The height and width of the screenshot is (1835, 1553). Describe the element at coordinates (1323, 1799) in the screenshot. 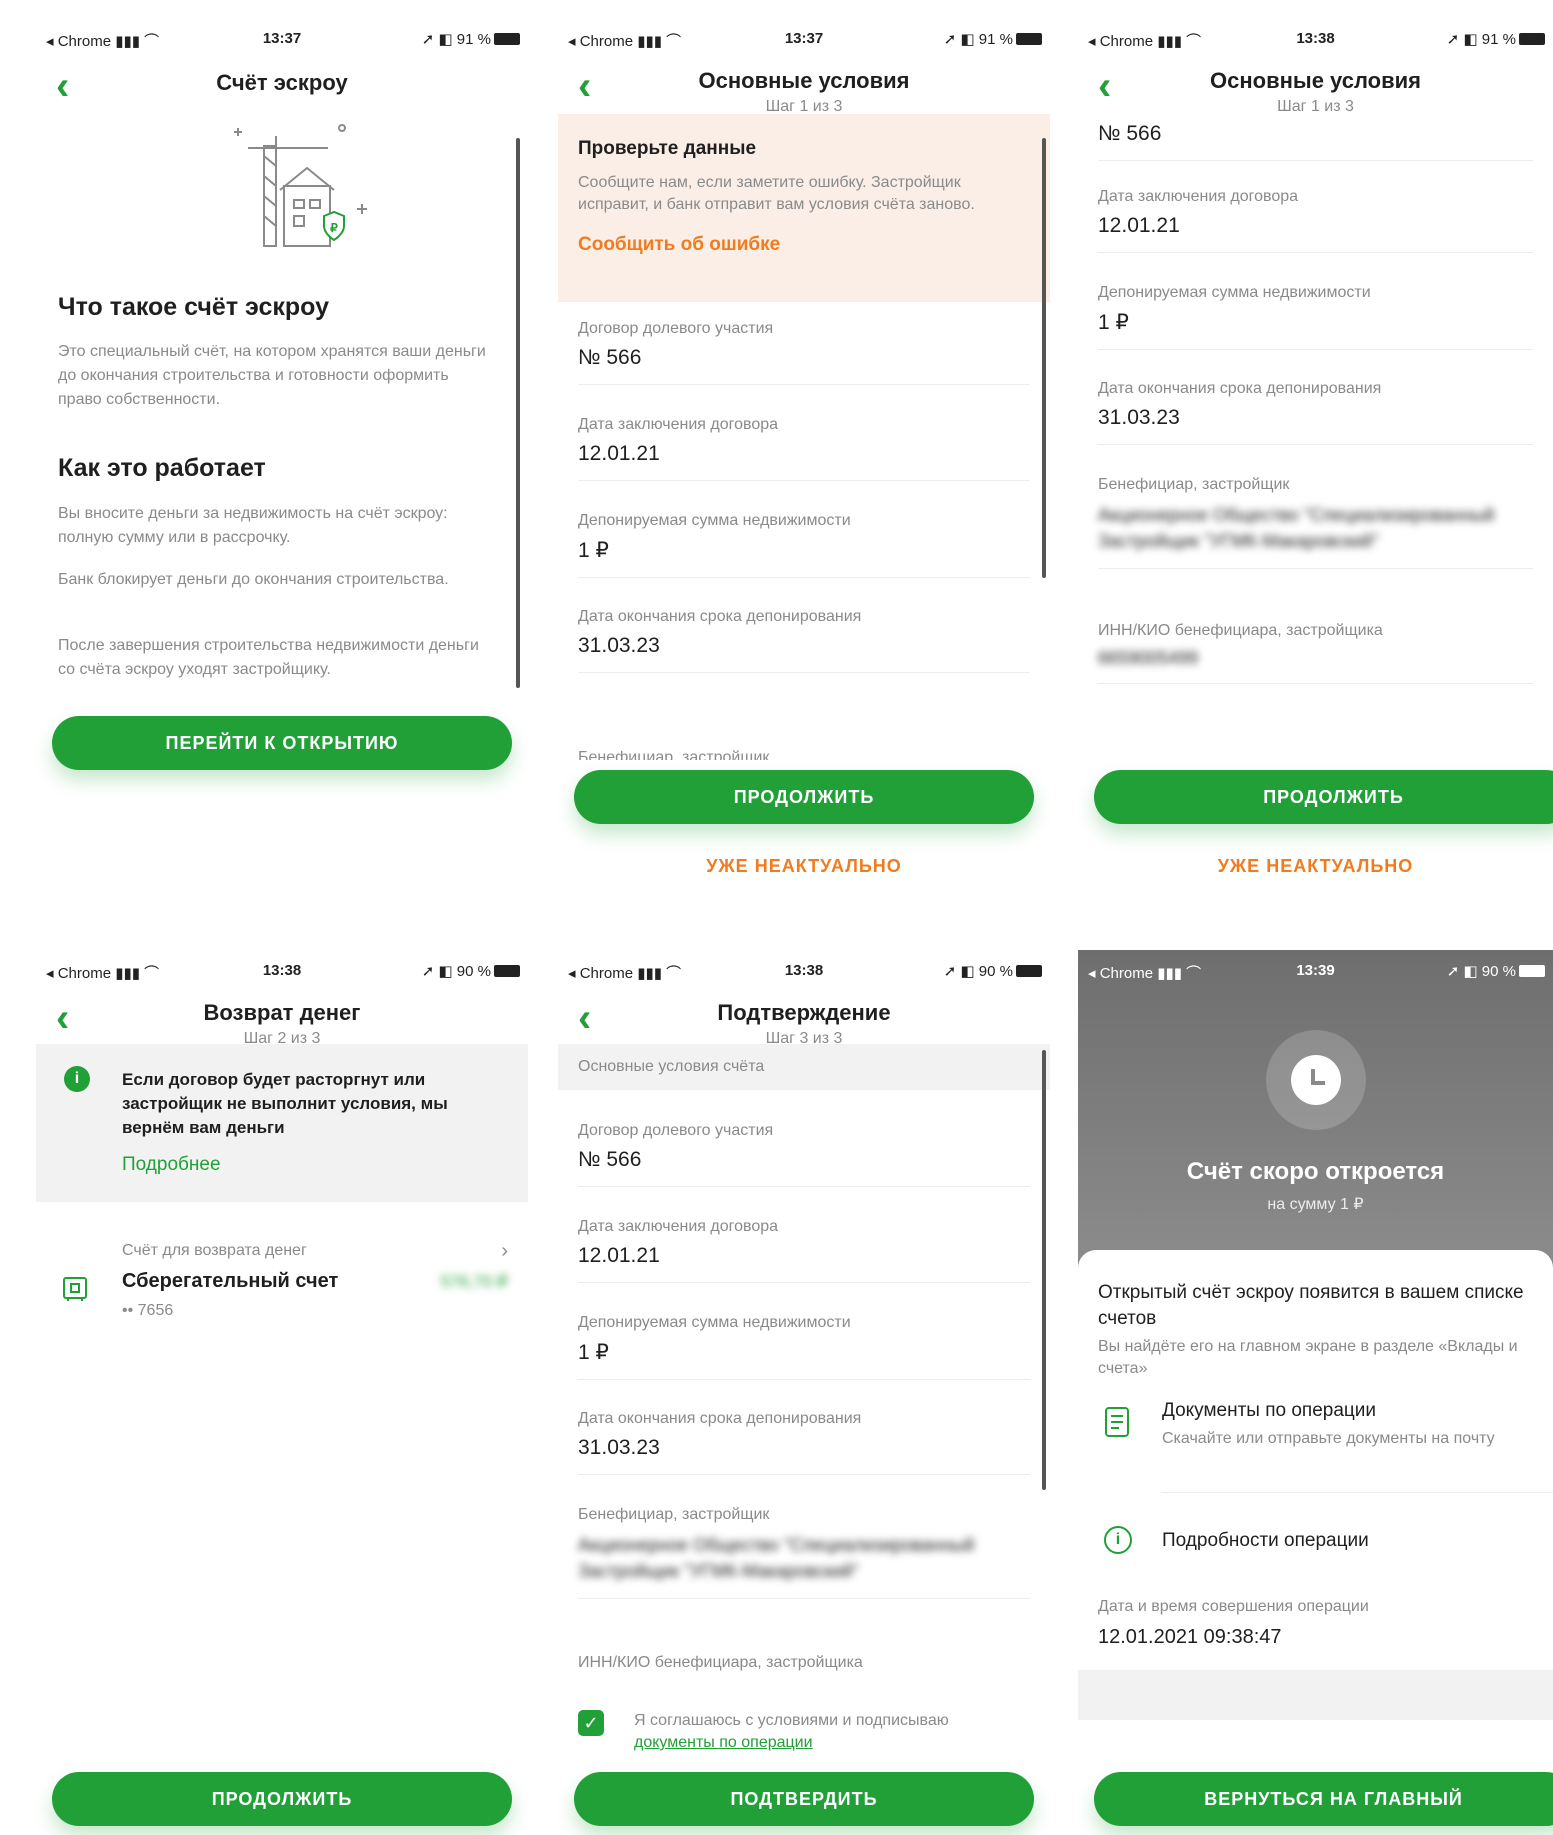

I see `return-home-button: Вернуться на главный` at that location.